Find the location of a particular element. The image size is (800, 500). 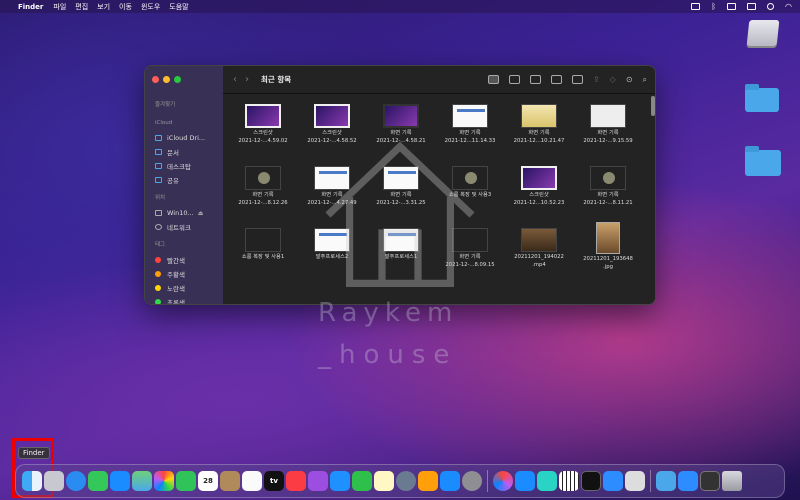

sidebar-item-documents: 문서 is located at coordinates (184, 152).